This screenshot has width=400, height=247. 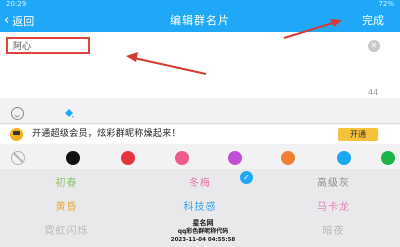 What do you see at coordinates (235, 158) in the screenshot?
I see `swatch-purple` at bounding box center [235, 158].